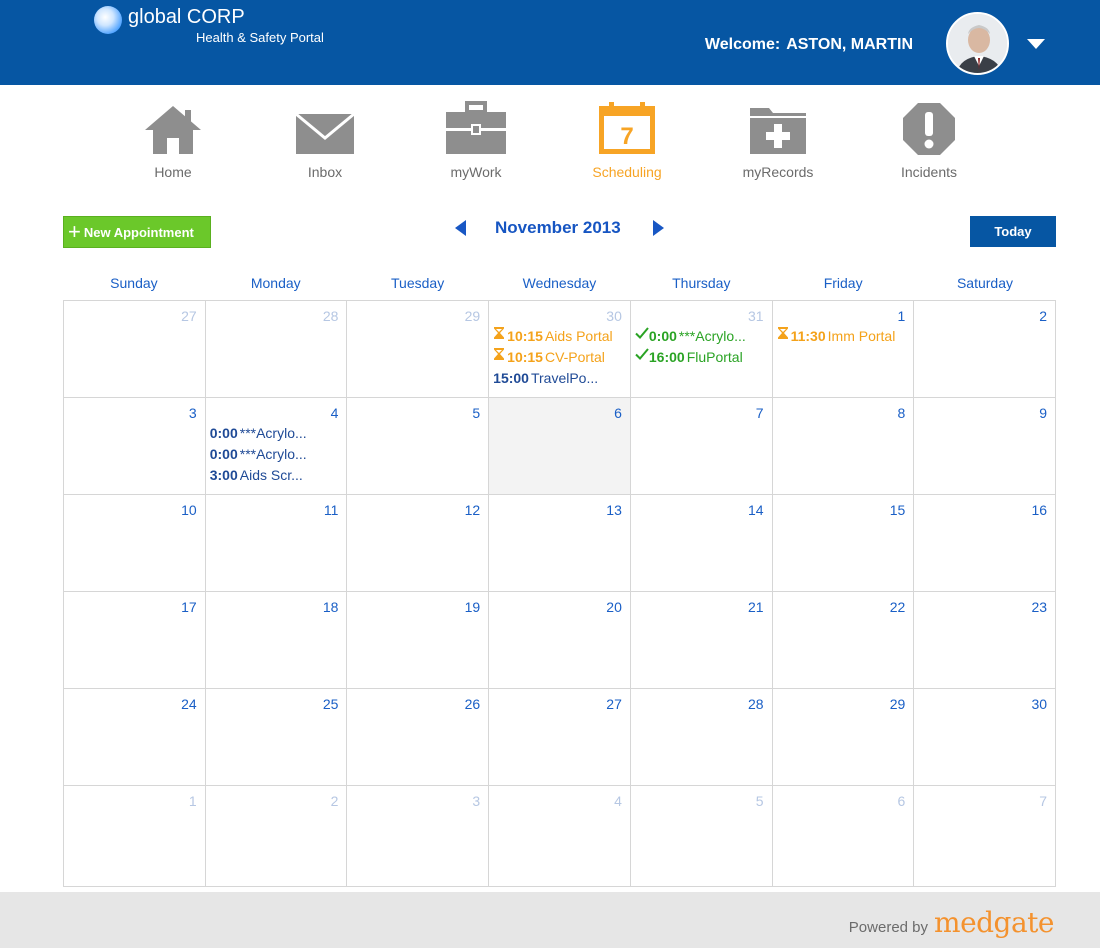 This screenshot has width=1100, height=948. What do you see at coordinates (418, 543) in the screenshot?
I see `calendar-day-cell: 12` at bounding box center [418, 543].